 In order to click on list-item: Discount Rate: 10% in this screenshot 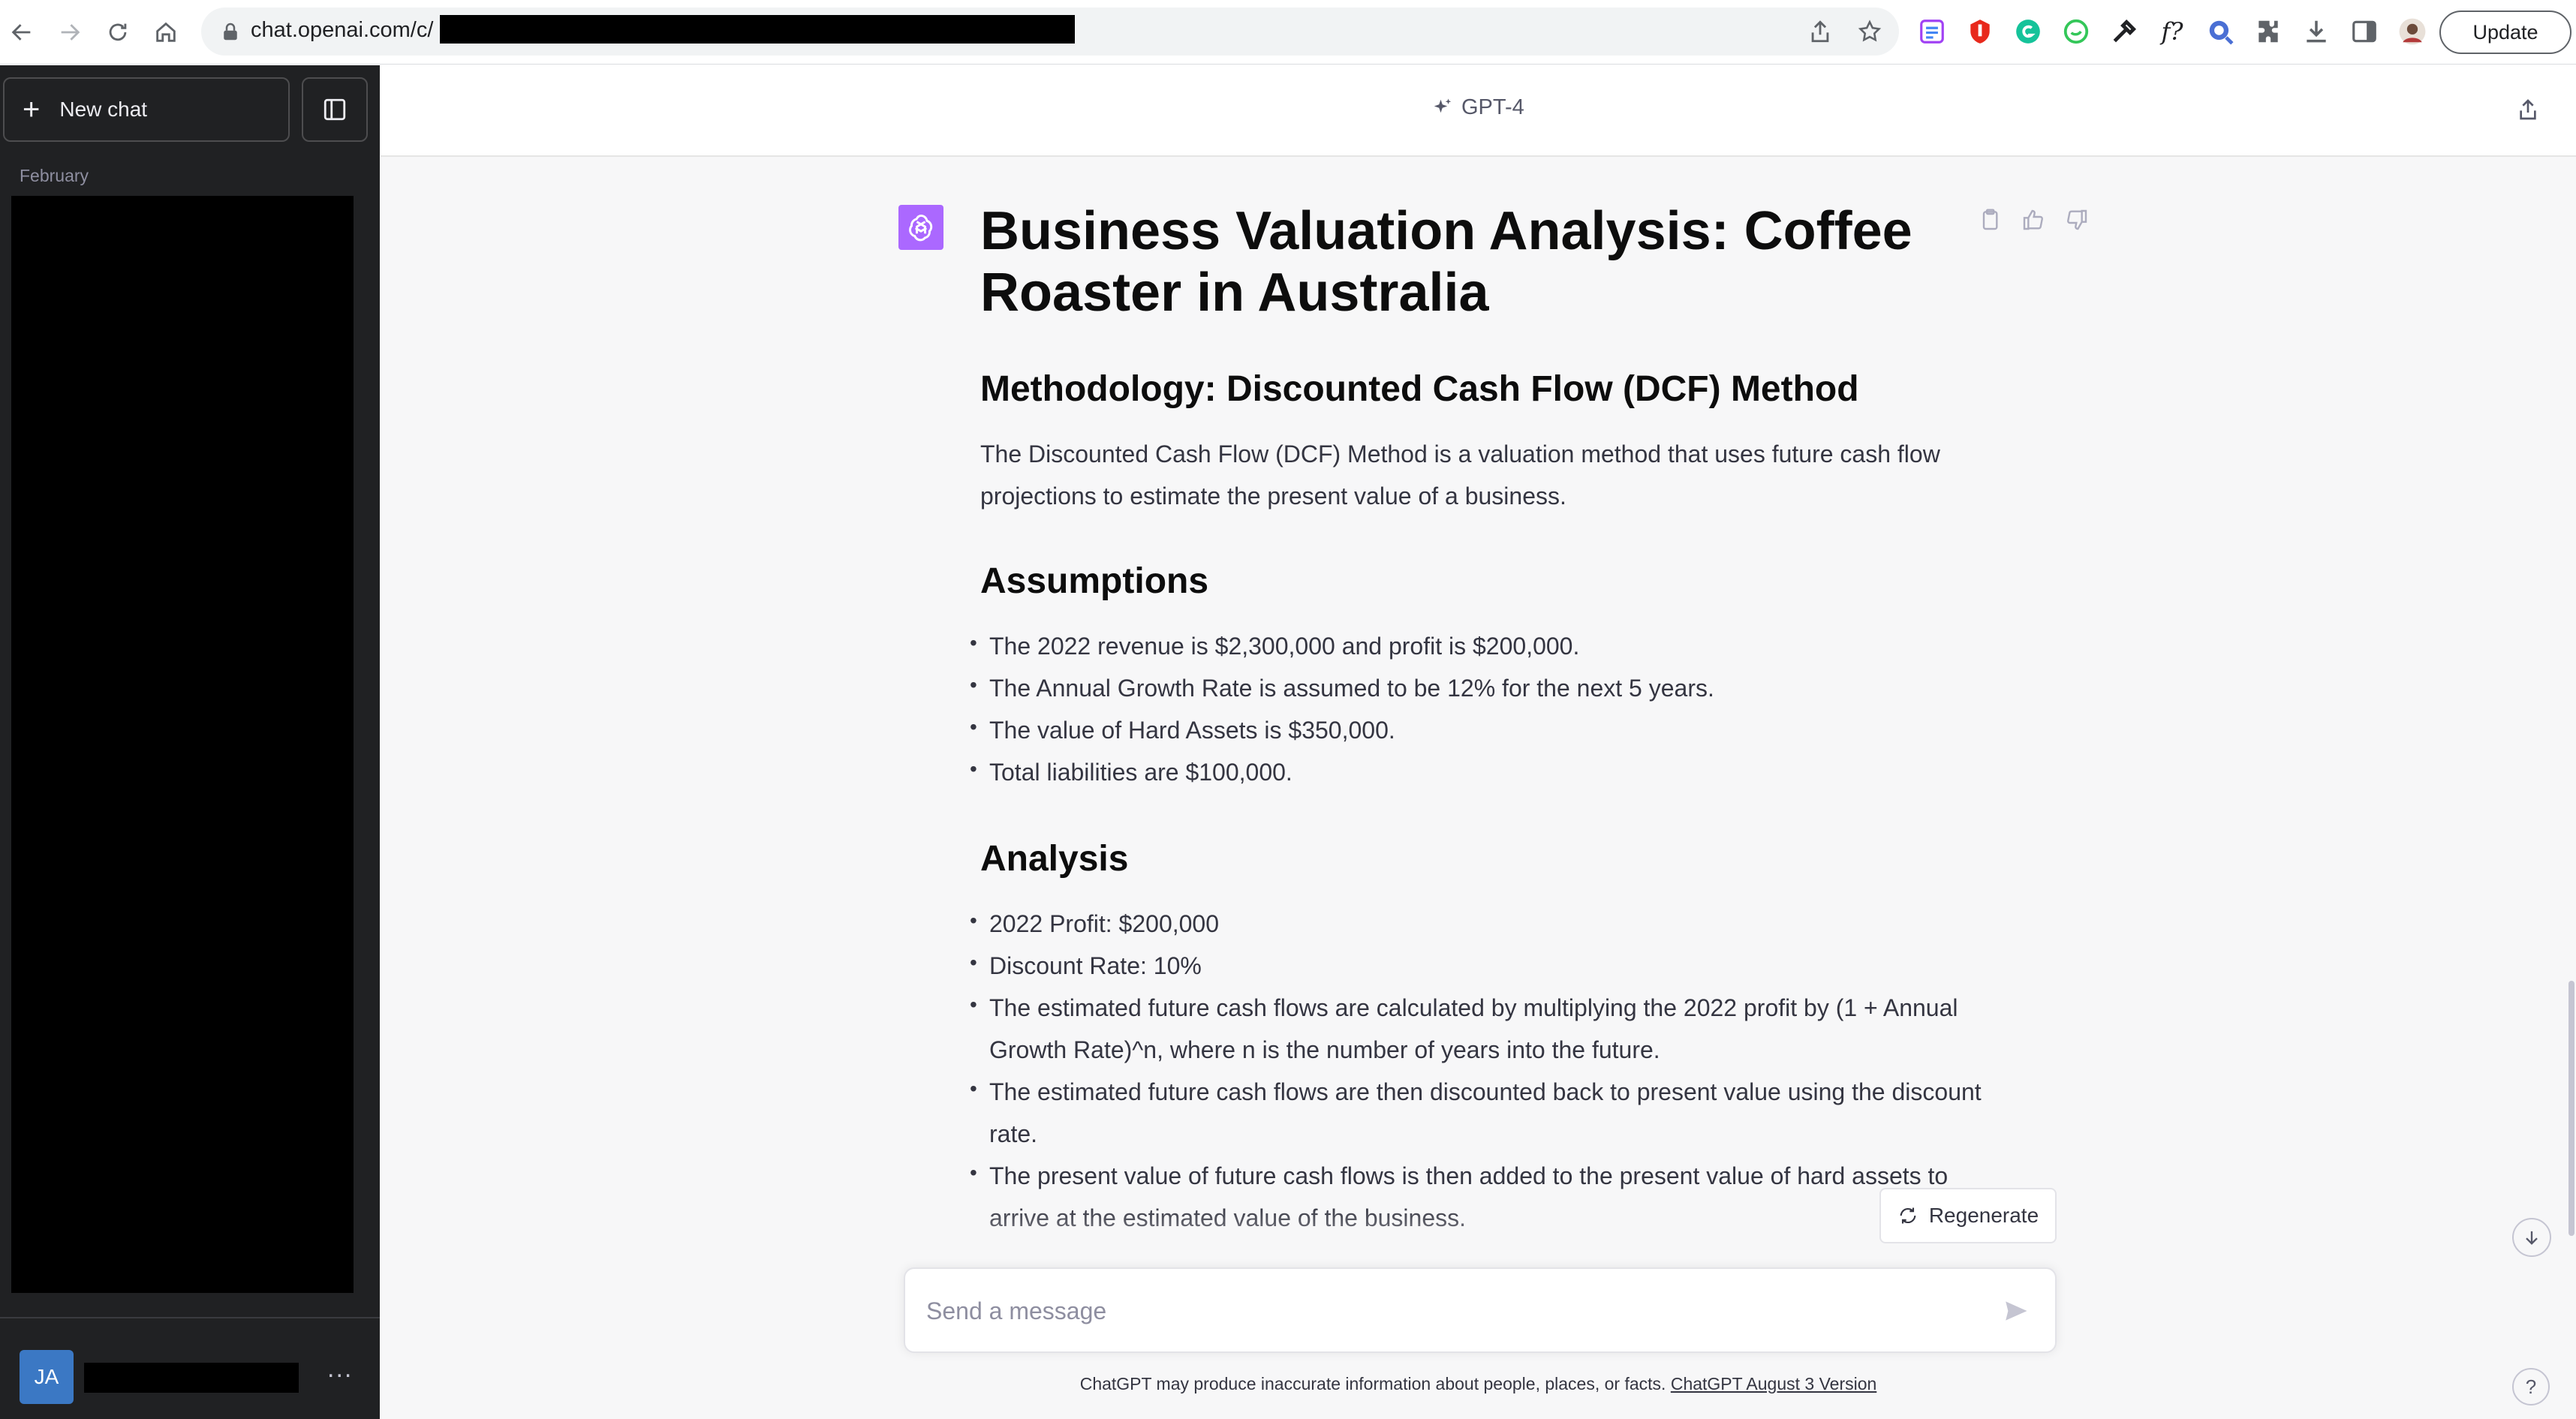, I will do `click(1485, 965)`.